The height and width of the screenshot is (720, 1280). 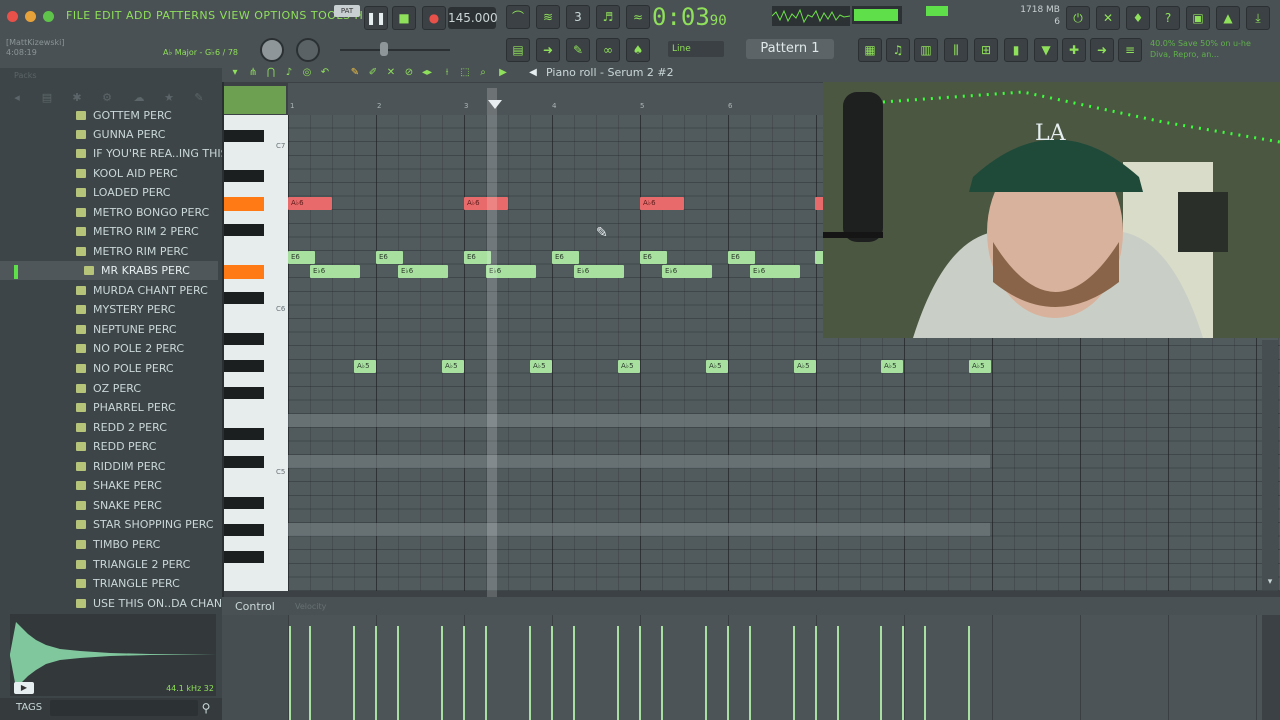 I want to click on snap-mode-select: Line, so click(x=696, y=49).